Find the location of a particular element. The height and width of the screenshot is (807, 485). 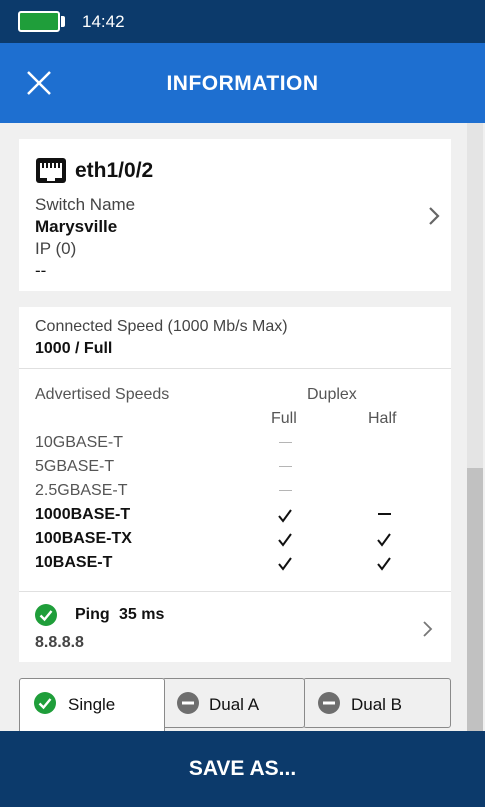

tab-label: Dual B is located at coordinates (377, 704).